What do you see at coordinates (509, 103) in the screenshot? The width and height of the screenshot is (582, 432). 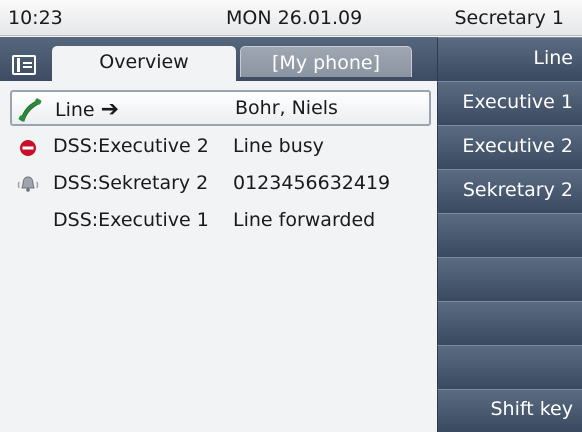 I see `softkey-executive-1: Executive 1` at bounding box center [509, 103].